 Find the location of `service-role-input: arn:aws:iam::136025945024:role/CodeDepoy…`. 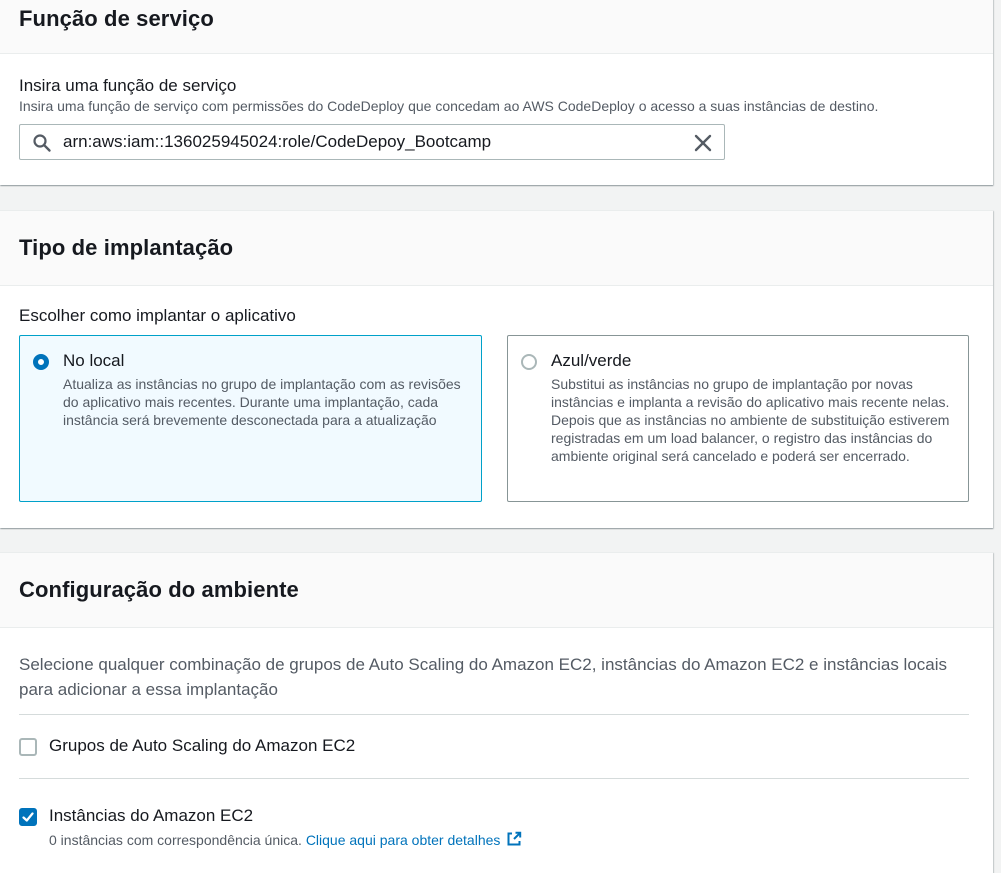

service-role-input: arn:aws:iam::136025945024:role/CodeDepoy… is located at coordinates (372, 142).